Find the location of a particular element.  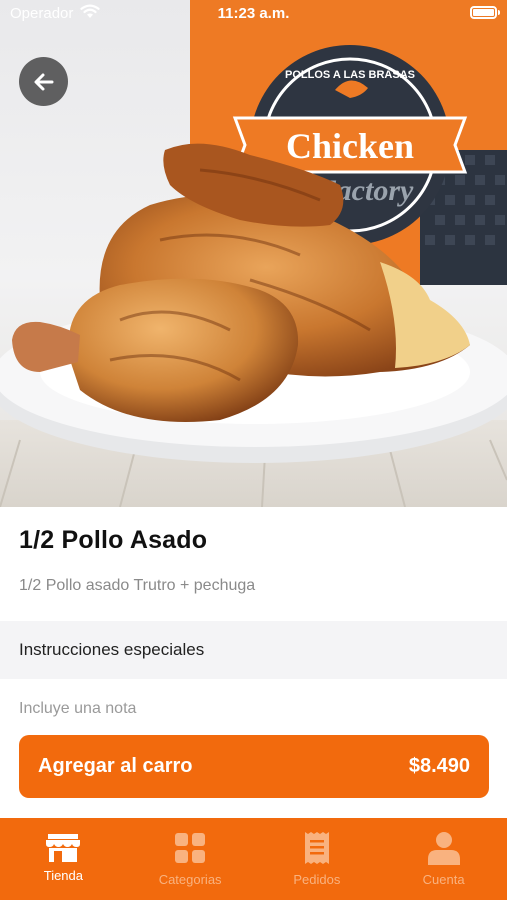

tab-bar: Tienda Categorias Pedidos Cuenta is located at coordinates (253, 859).